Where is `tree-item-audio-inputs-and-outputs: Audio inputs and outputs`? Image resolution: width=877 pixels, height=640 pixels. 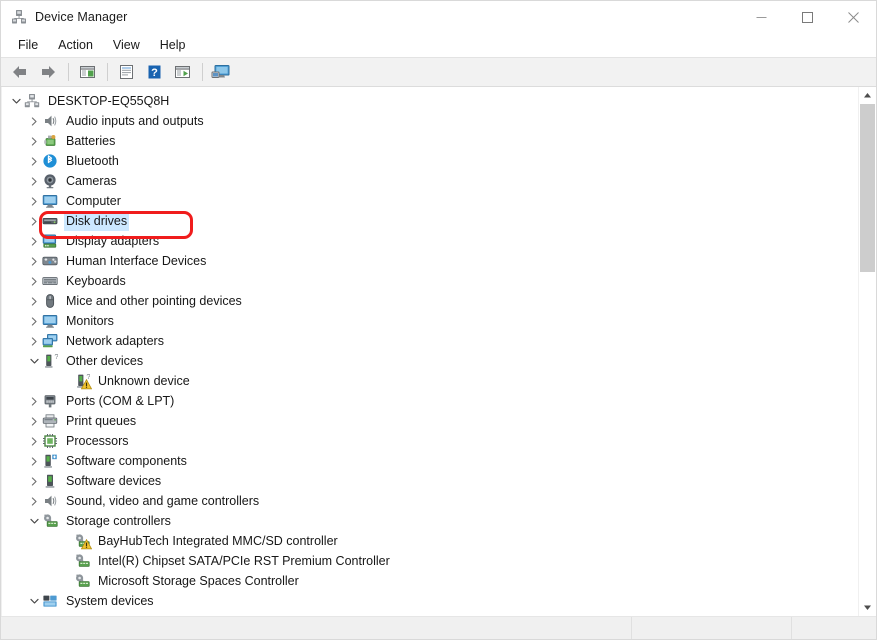
tree-item-audio-inputs-and-outputs: Audio inputs and outputs is located at coordinates (430, 121).